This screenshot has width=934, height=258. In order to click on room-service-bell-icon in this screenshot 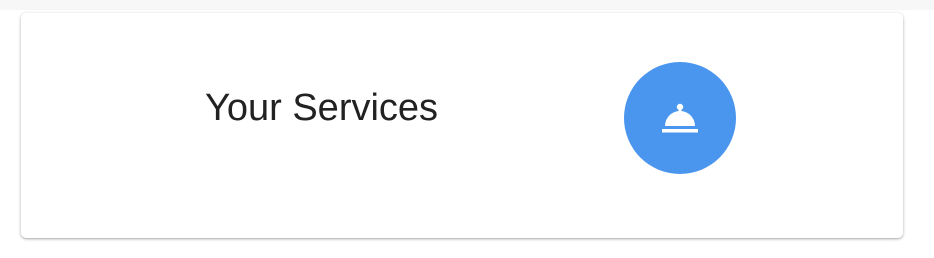, I will do `click(680, 118)`.